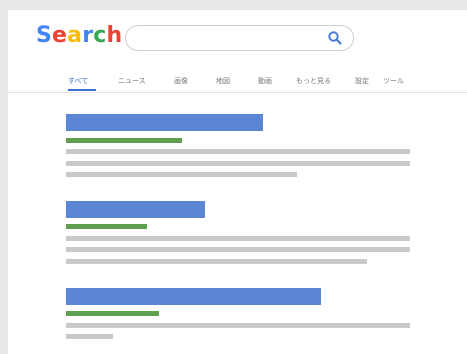  Describe the element at coordinates (393, 81) in the screenshot. I see `tab-tools: ツール` at that location.